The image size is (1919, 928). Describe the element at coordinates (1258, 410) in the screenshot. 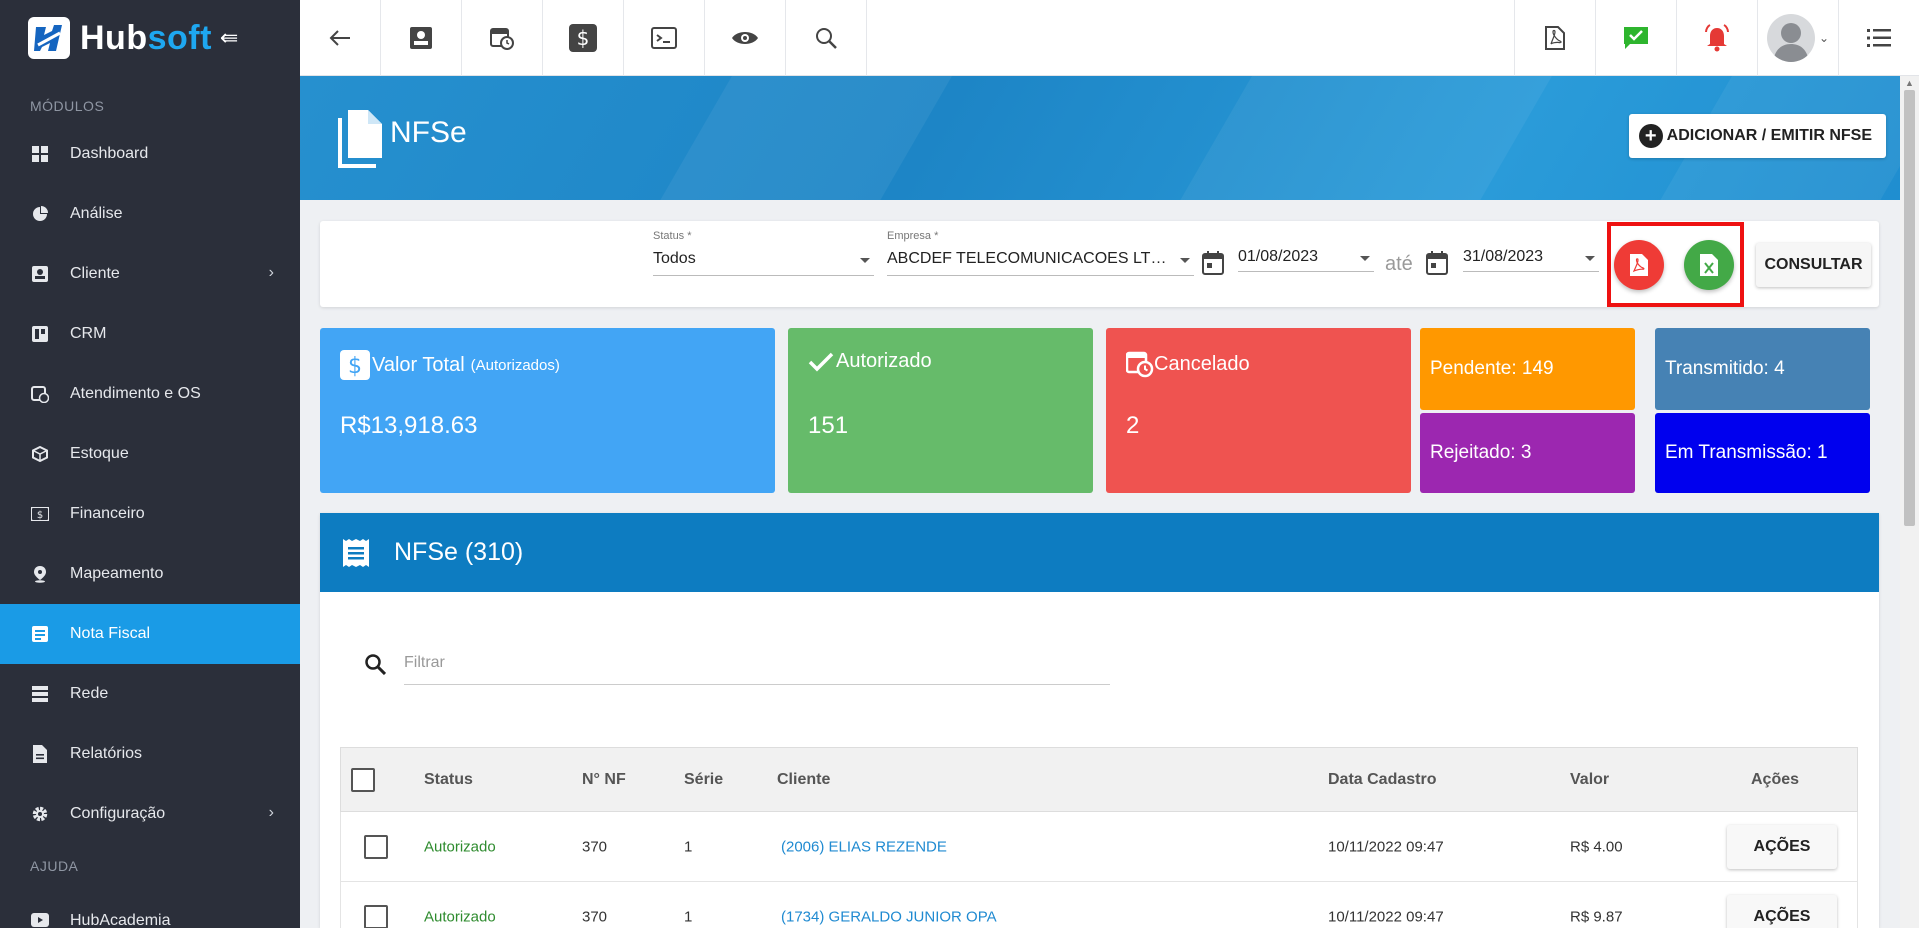

I see `cancelado-card: Cancelado 2` at that location.